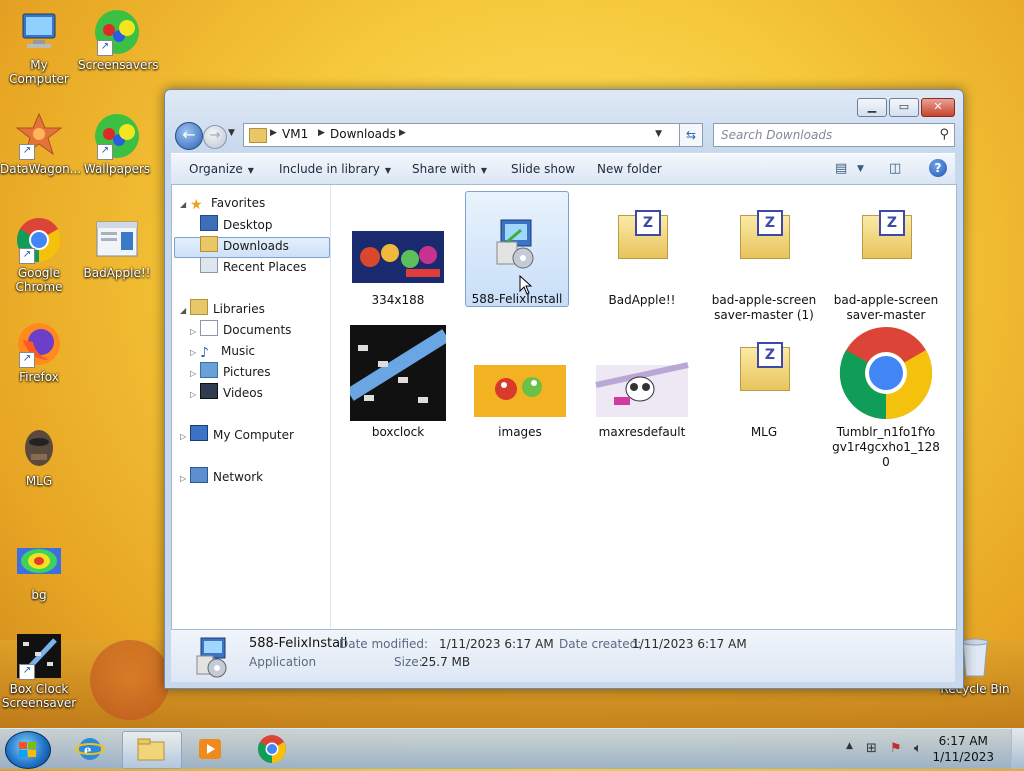 The width and height of the screenshot is (1024, 771). I want to click on desktop-icon-my-computer: My Computer, so click(39, 47).